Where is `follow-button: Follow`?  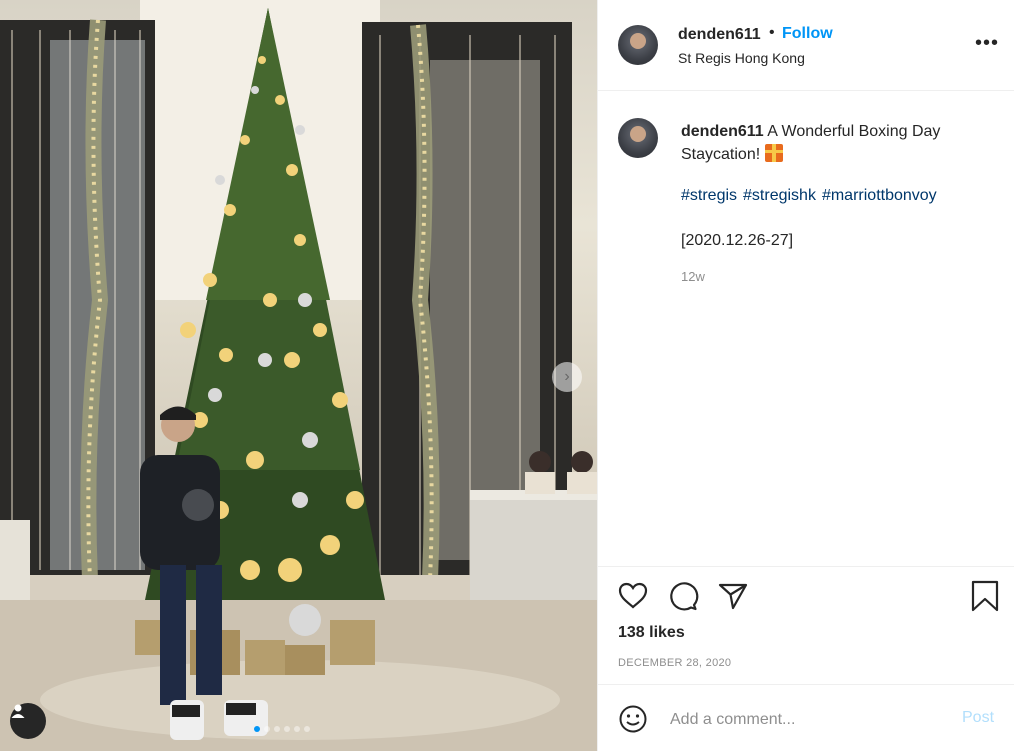 follow-button: Follow is located at coordinates (807, 34).